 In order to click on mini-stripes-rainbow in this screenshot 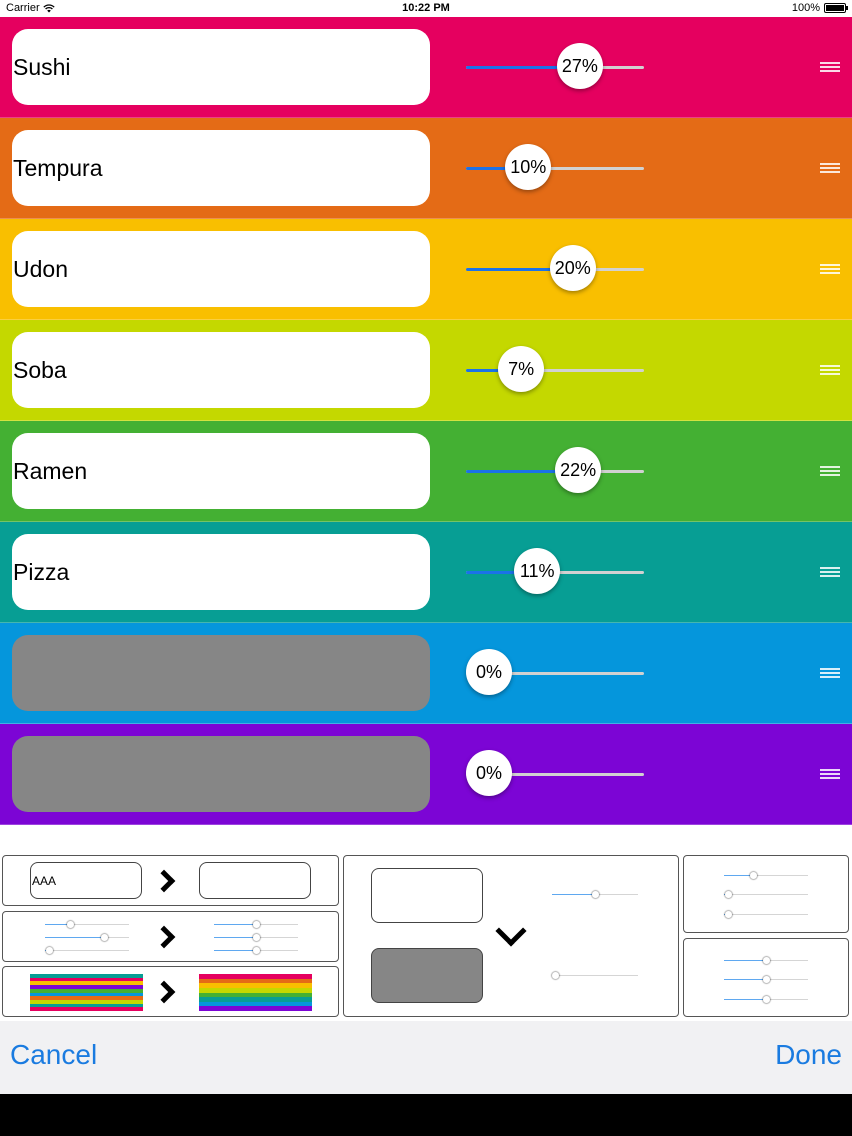, I will do `click(255, 992)`.